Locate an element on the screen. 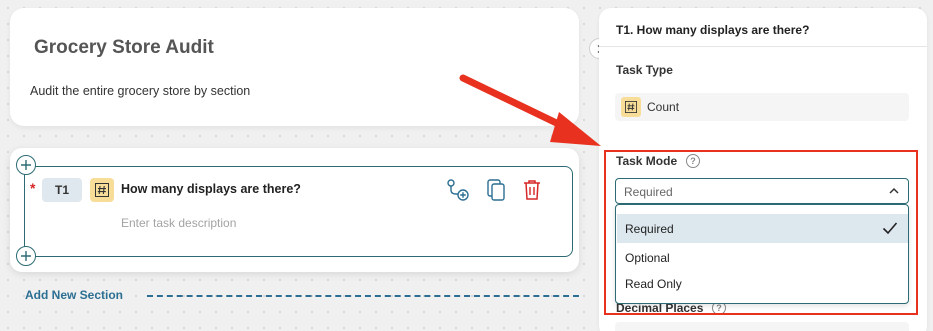 This screenshot has width=933, height=331. task-type-value: Count is located at coordinates (663, 107).